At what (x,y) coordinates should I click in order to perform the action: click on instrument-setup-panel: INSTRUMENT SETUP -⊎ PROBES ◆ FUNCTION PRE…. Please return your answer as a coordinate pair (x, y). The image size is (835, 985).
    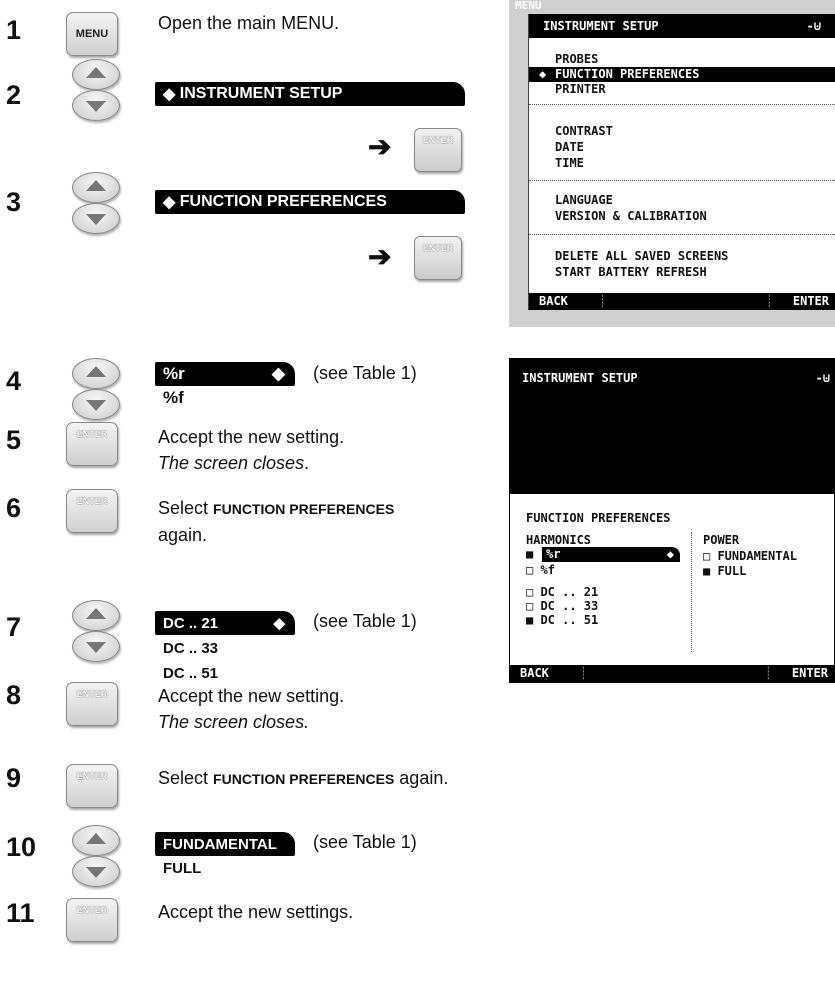
    Looking at the image, I should click on (681, 162).